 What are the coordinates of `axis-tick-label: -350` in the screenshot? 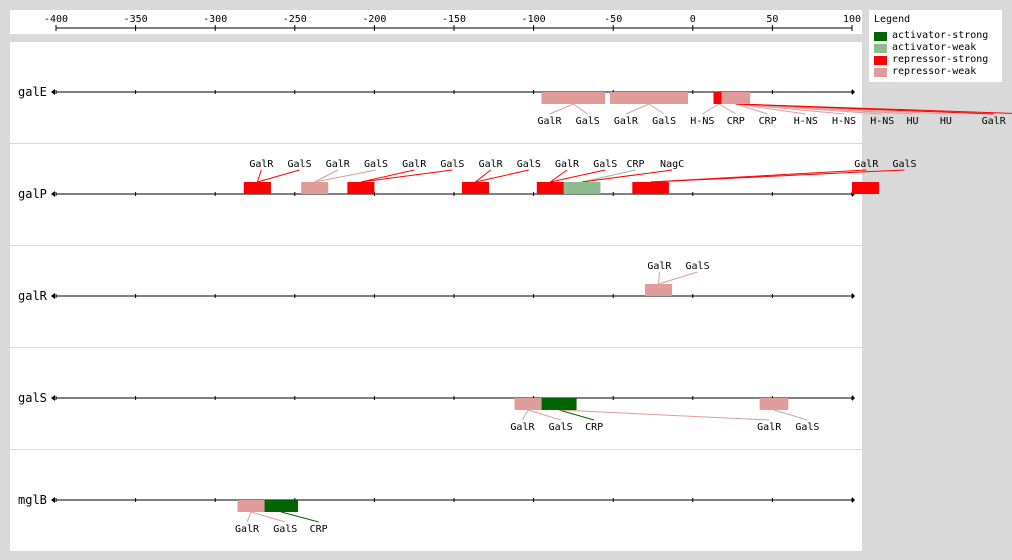 It's located at (136, 19).